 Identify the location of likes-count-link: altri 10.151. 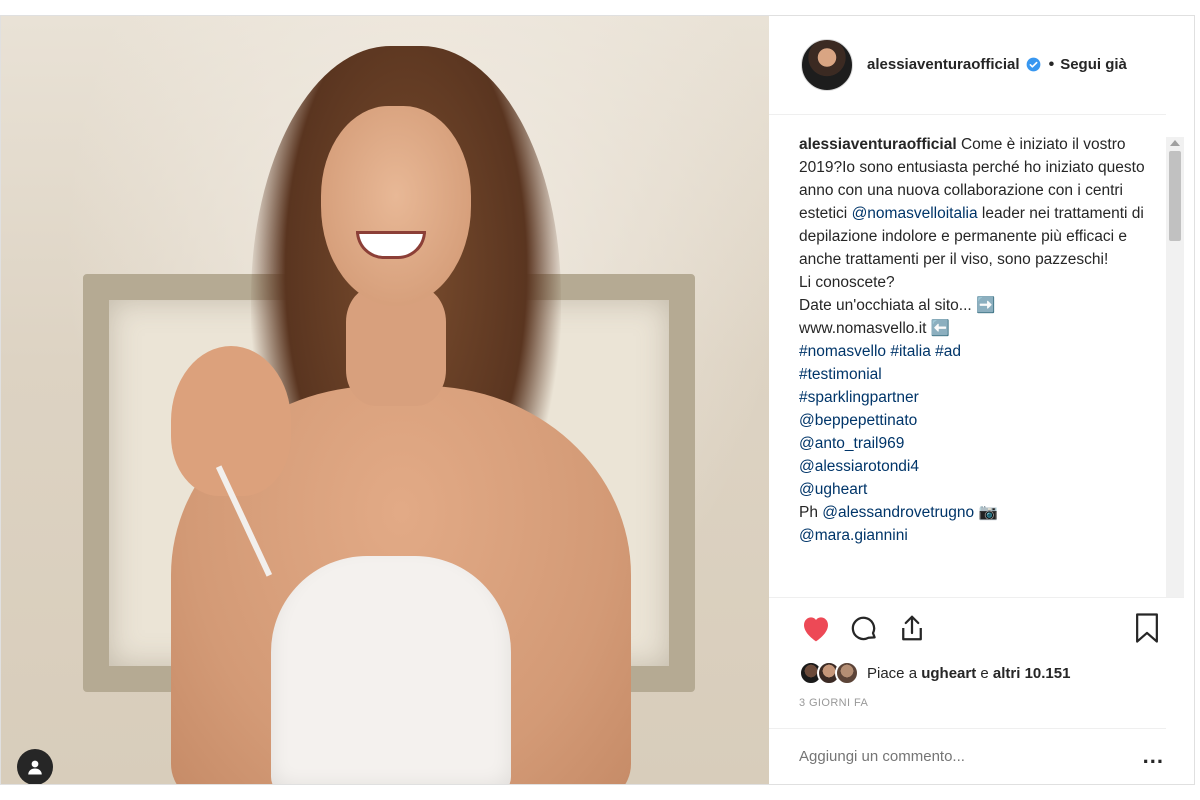
(1032, 673).